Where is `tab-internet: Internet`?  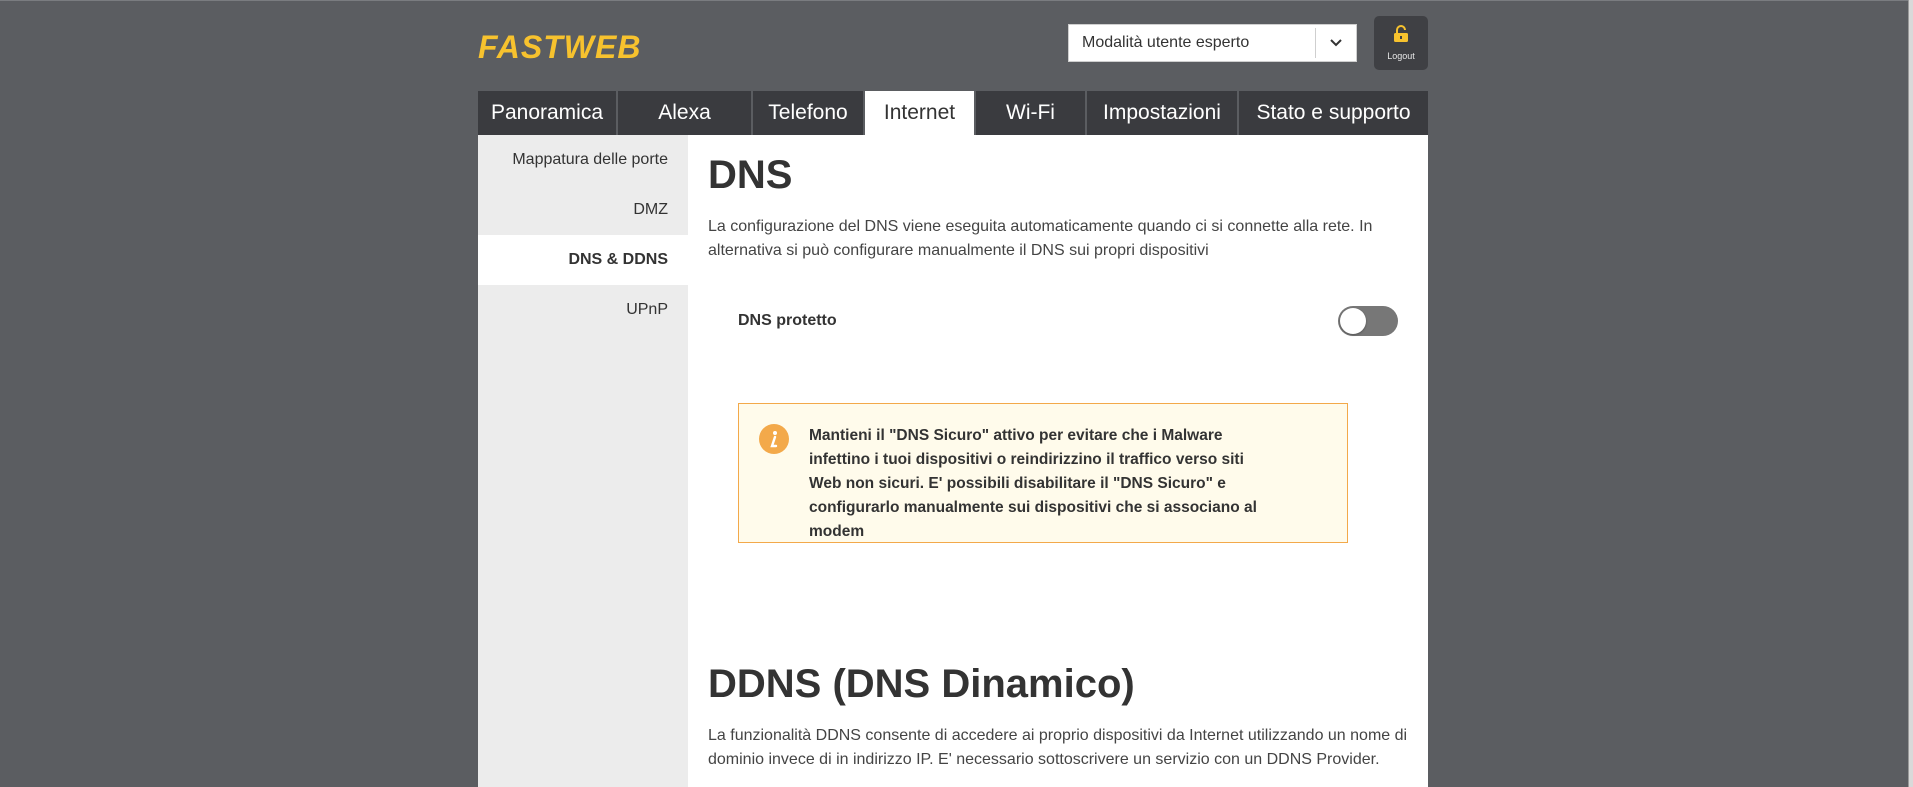 tab-internet: Internet is located at coordinates (920, 113).